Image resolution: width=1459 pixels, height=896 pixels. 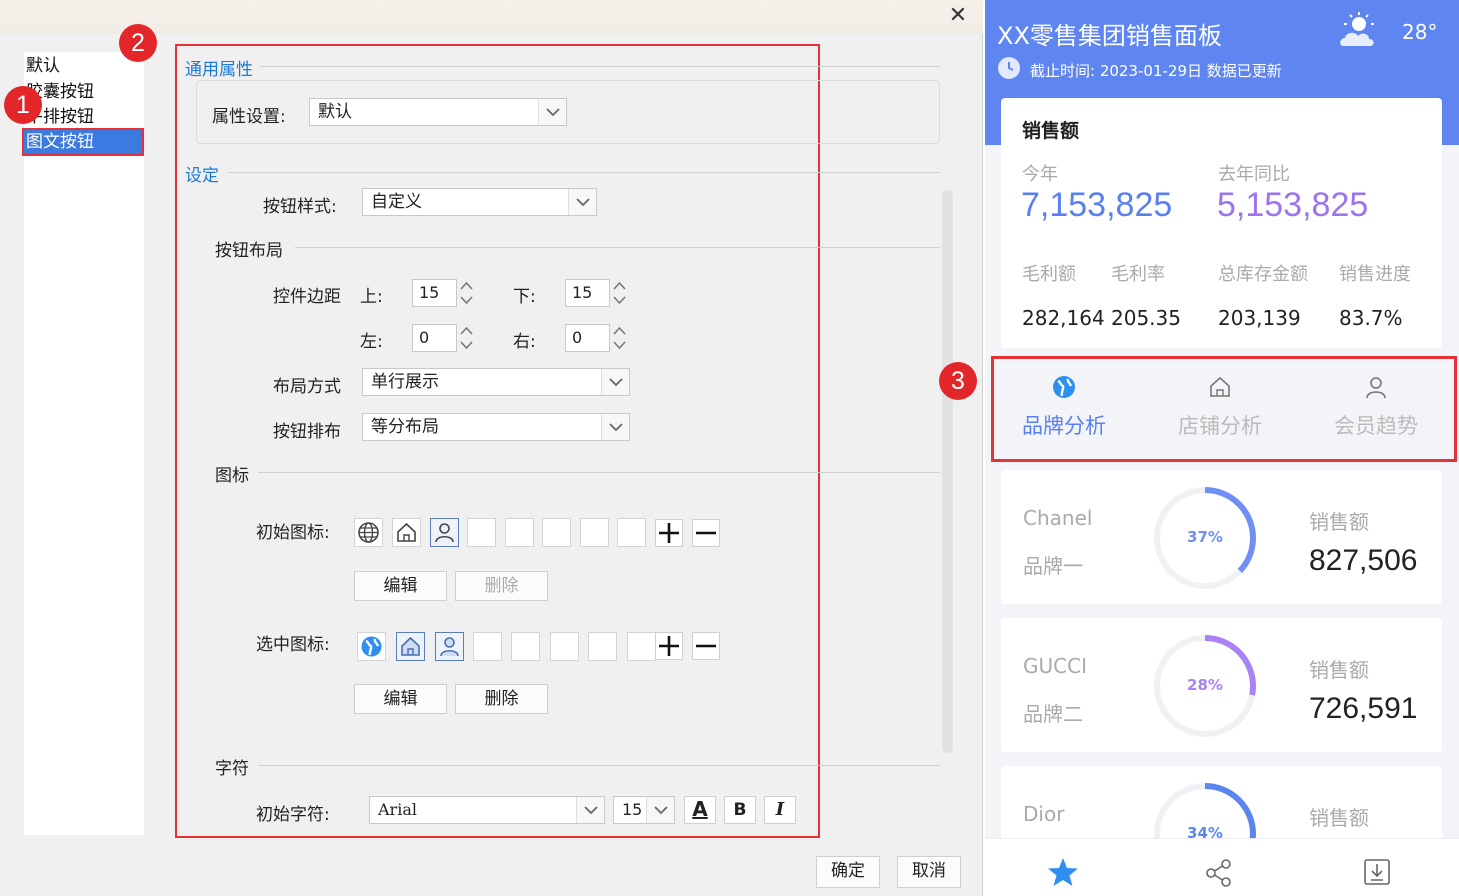 What do you see at coordinates (1205, 537) in the screenshot?
I see `brand-percent: 37%` at bounding box center [1205, 537].